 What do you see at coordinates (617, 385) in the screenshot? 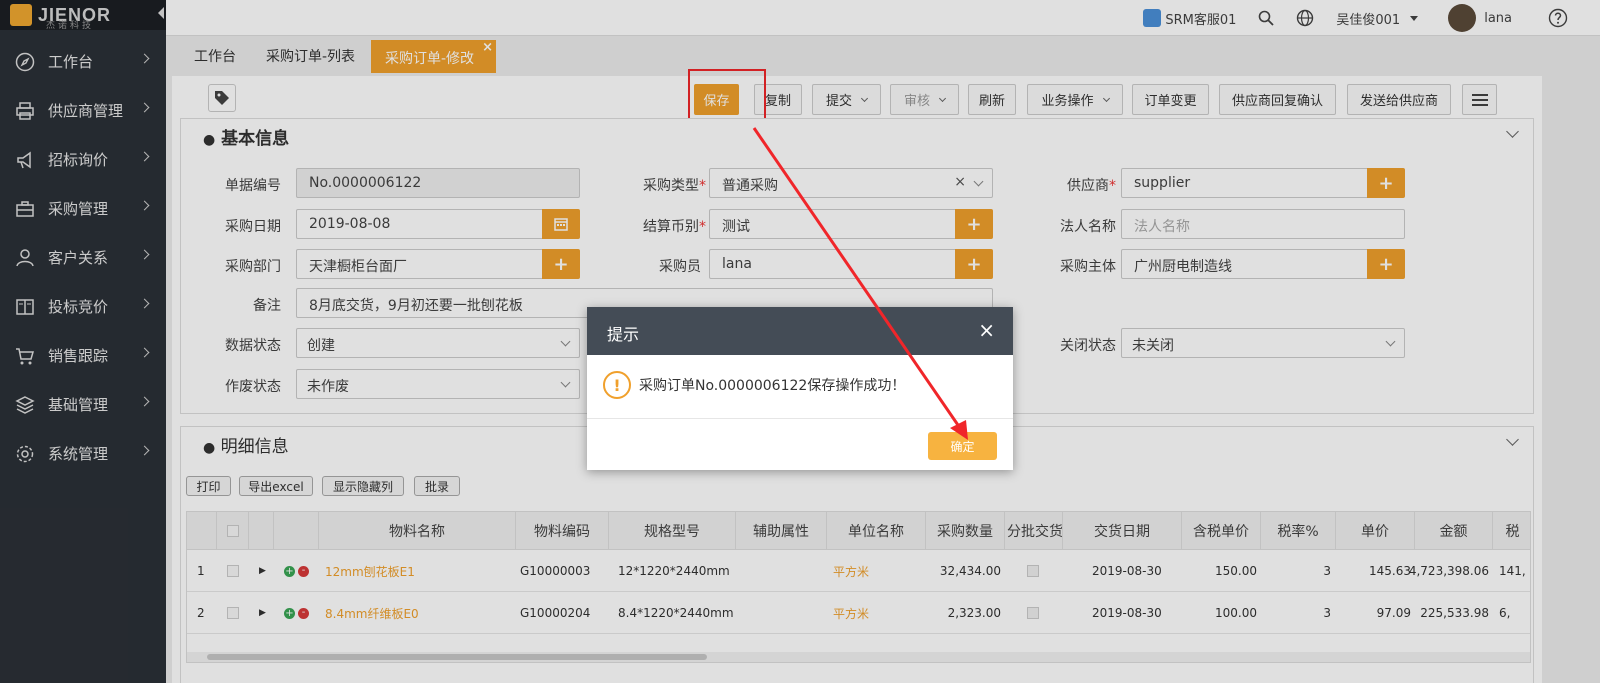
I see `warning-icon: !` at bounding box center [617, 385].